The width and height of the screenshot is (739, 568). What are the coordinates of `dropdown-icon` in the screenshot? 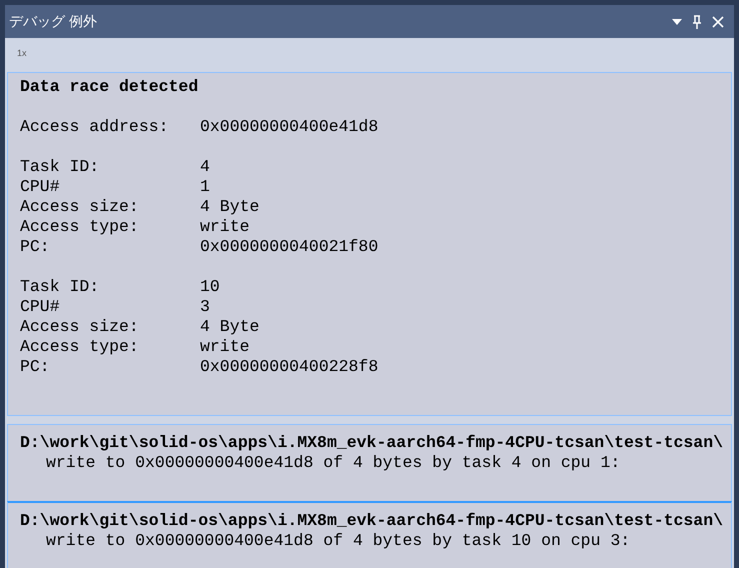 It's located at (677, 21).